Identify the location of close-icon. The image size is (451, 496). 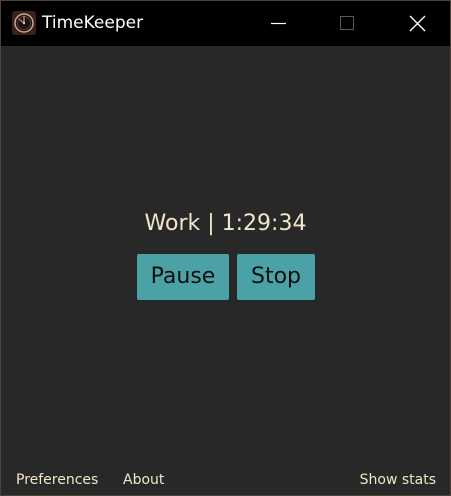
(417, 23).